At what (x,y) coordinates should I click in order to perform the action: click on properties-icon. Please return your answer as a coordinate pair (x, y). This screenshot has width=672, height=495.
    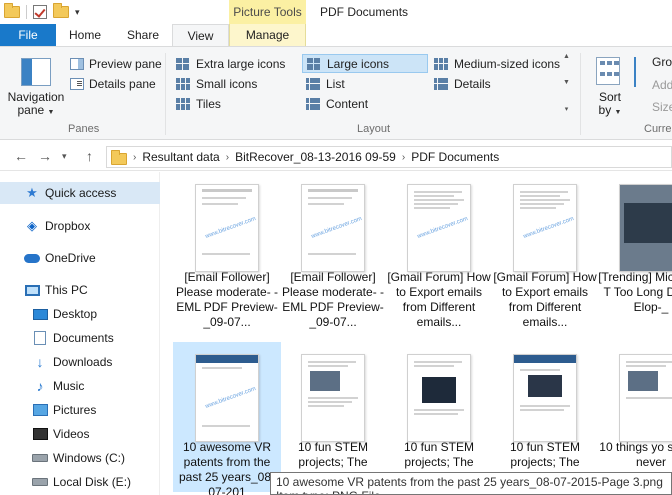
    Looking at the image, I should click on (40, 12).